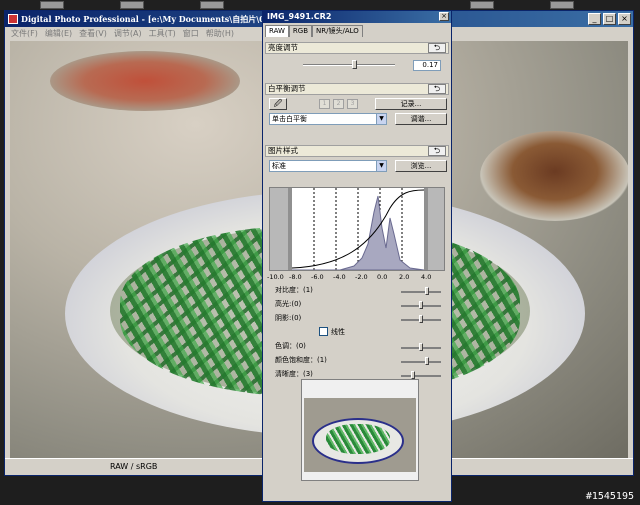 The image size is (640, 505). What do you see at coordinates (317, 277) in the screenshot?
I see `axis-tick: -6.0` at bounding box center [317, 277].